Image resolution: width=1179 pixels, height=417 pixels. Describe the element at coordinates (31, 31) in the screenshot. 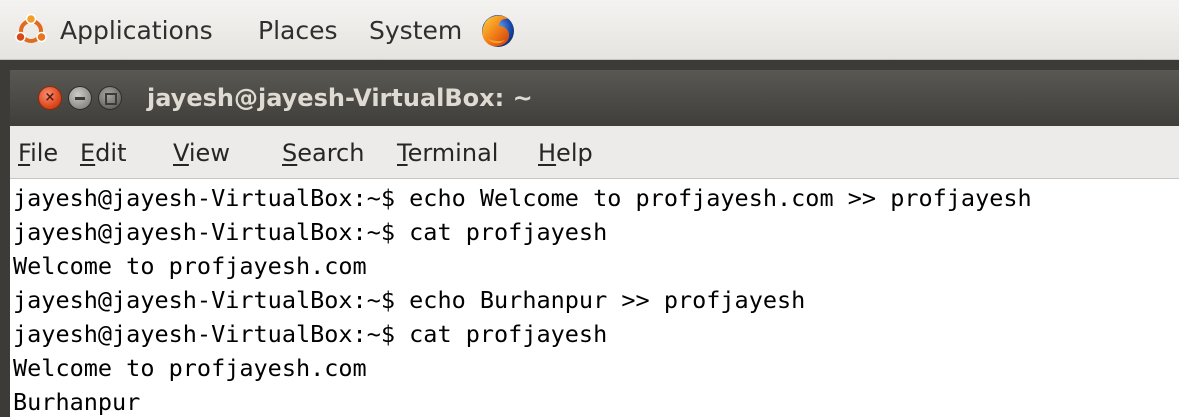

I see `ubuntu-logo-icon` at that location.